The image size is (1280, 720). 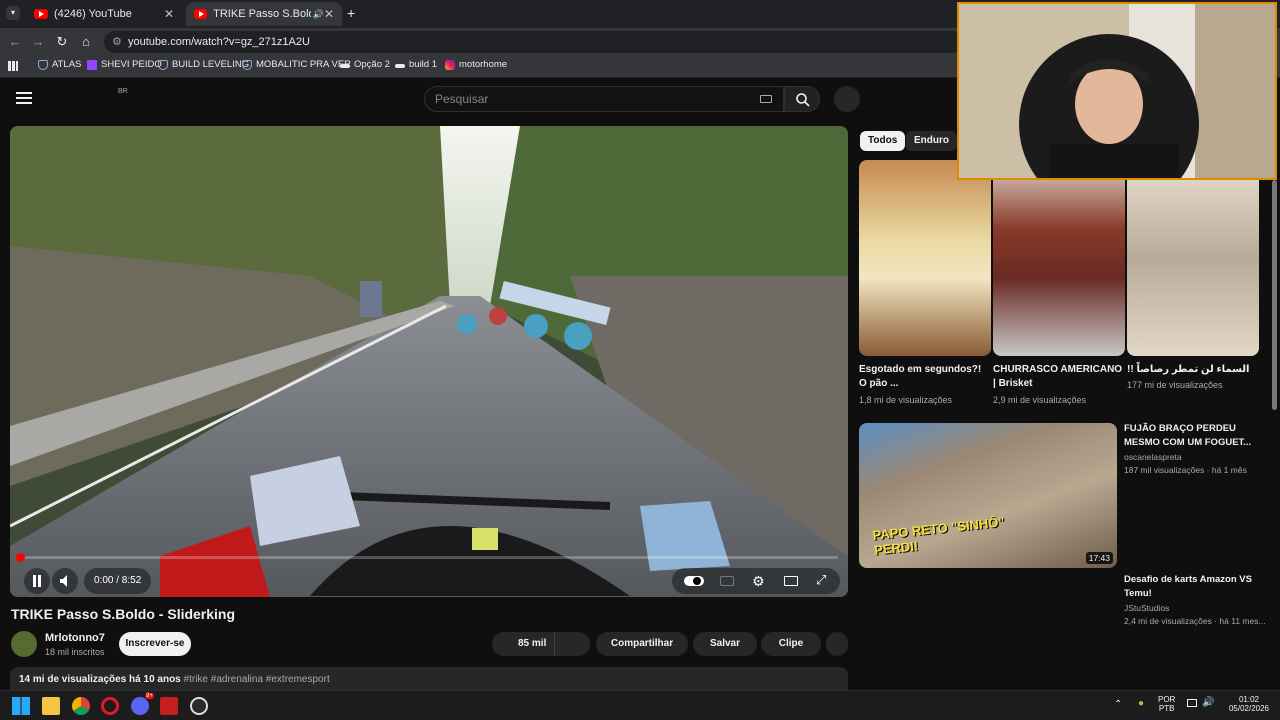 I want to click on clip-button: Clipe, so click(x=791, y=644).